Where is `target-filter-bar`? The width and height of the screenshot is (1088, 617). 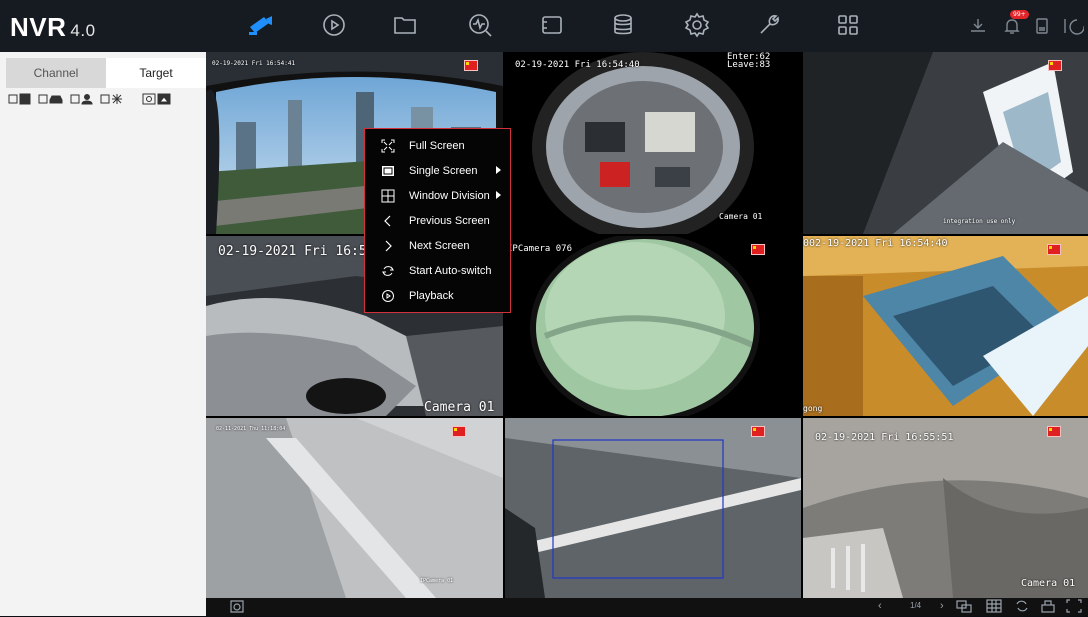 target-filter-bar is located at coordinates (90, 99).